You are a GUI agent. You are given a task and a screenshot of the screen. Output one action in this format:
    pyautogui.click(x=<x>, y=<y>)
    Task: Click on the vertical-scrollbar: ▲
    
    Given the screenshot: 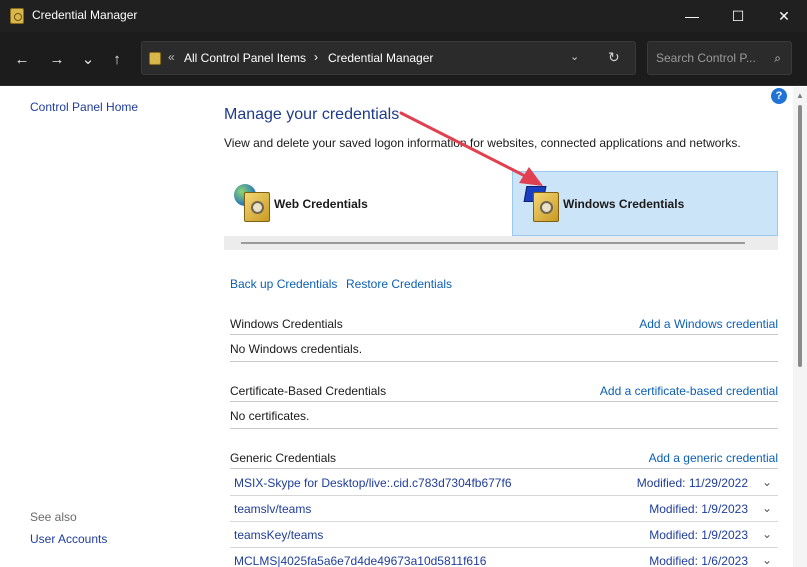 What is the action you would take?
    pyautogui.click(x=800, y=327)
    